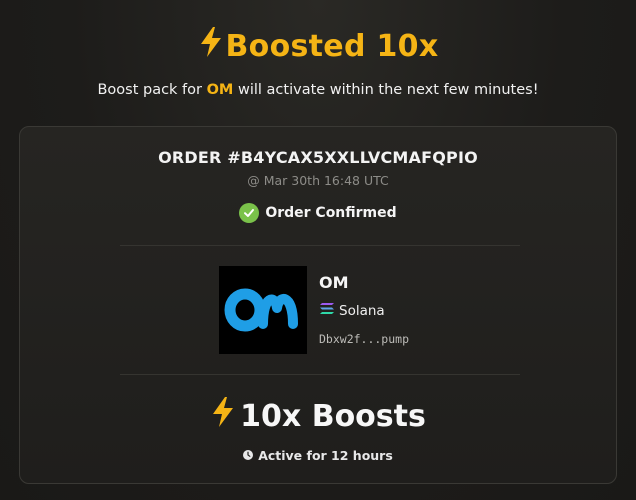  I want to click on order-timestamp: @ Mar 30th 16:48 UTC, so click(318, 180).